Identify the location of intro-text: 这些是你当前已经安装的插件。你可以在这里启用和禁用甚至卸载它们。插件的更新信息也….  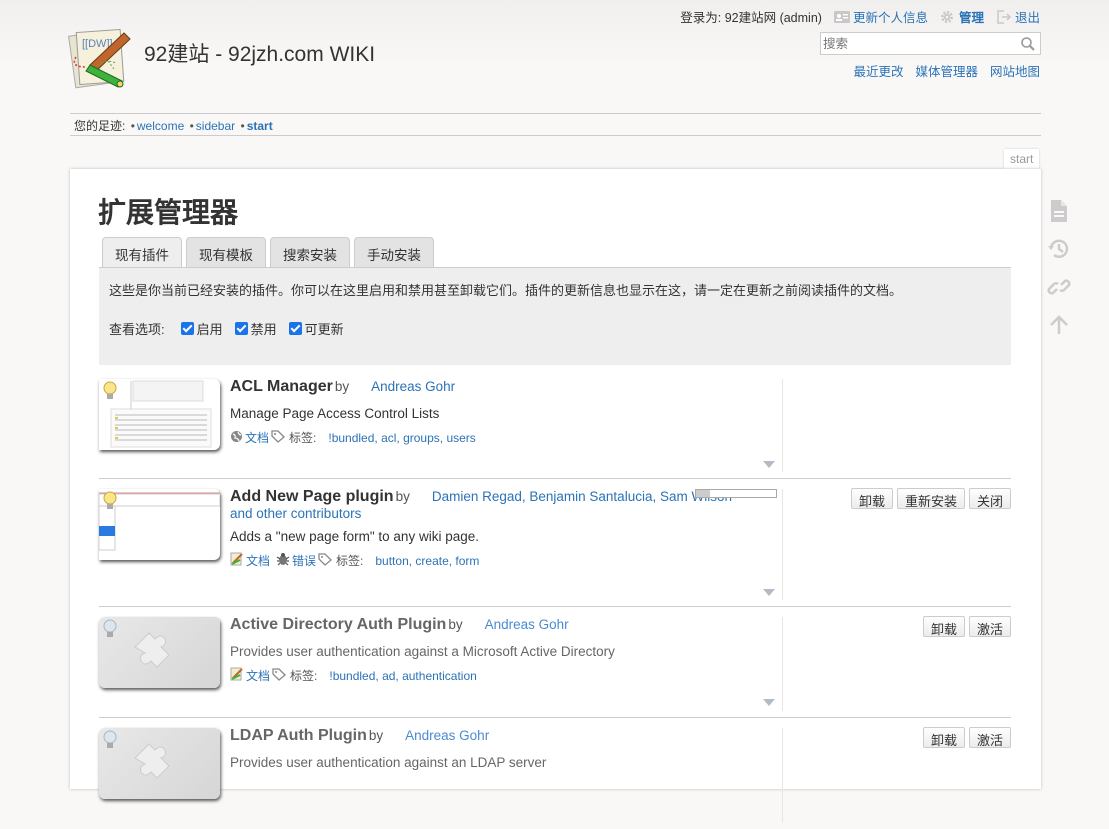
(506, 290).